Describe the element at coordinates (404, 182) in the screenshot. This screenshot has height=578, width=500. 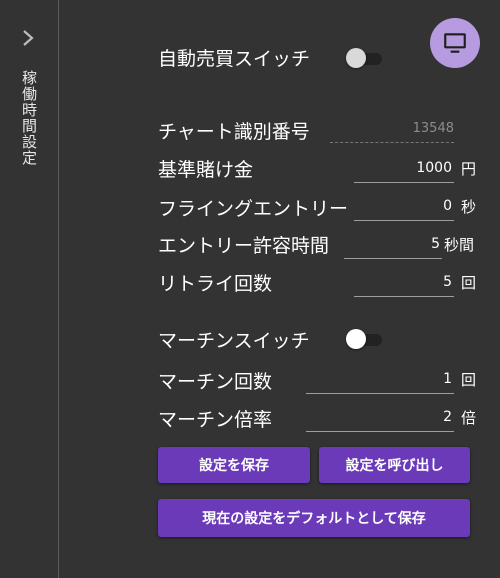
I see `base-bet-underline` at that location.